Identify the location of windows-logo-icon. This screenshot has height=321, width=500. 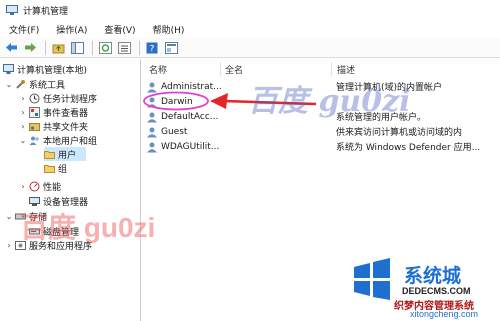
(372, 279).